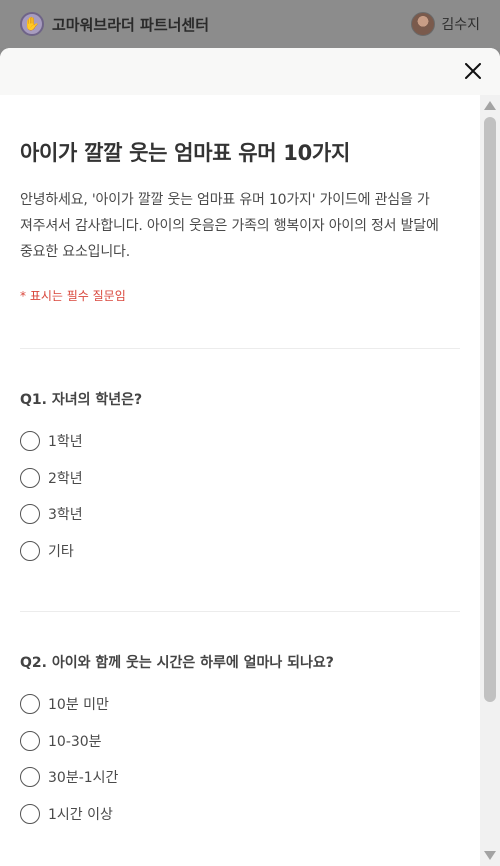 This screenshot has height=866, width=500. Describe the element at coordinates (490, 105) in the screenshot. I see `scroll-up-arrow-icon` at that location.